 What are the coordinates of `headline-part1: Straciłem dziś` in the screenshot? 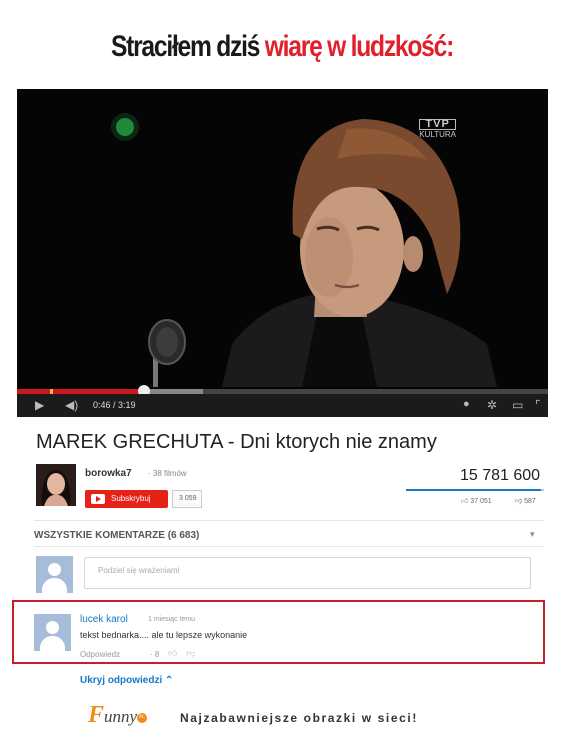 It's located at (187, 46).